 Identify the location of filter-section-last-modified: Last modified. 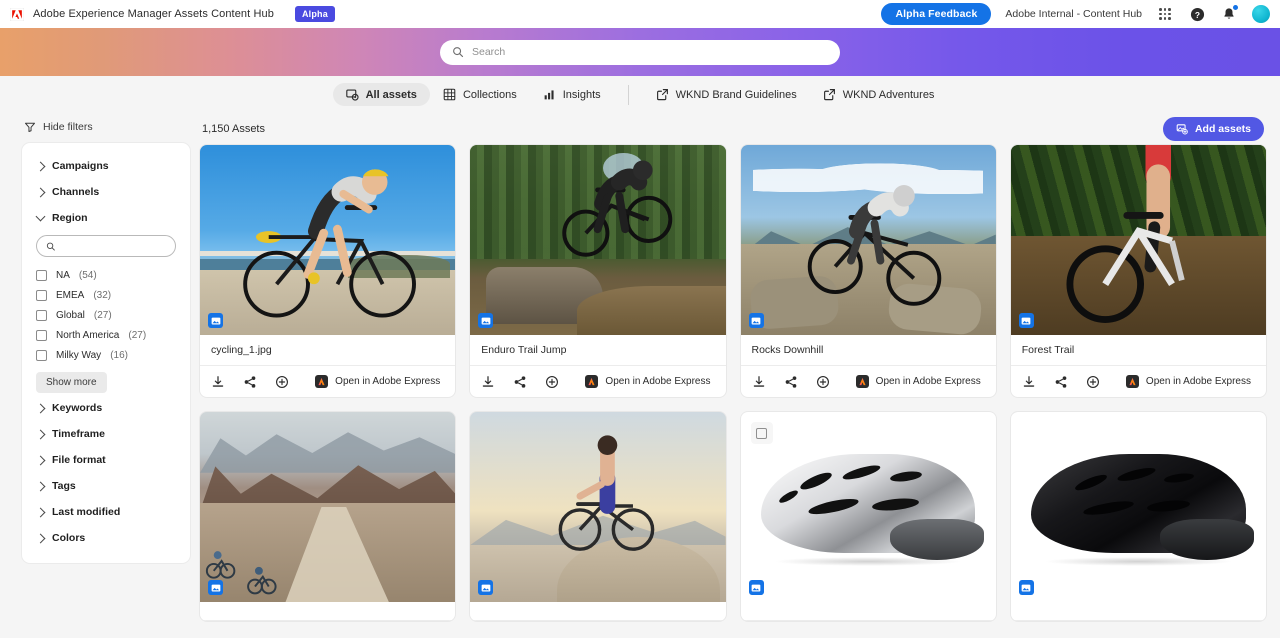
(106, 512).